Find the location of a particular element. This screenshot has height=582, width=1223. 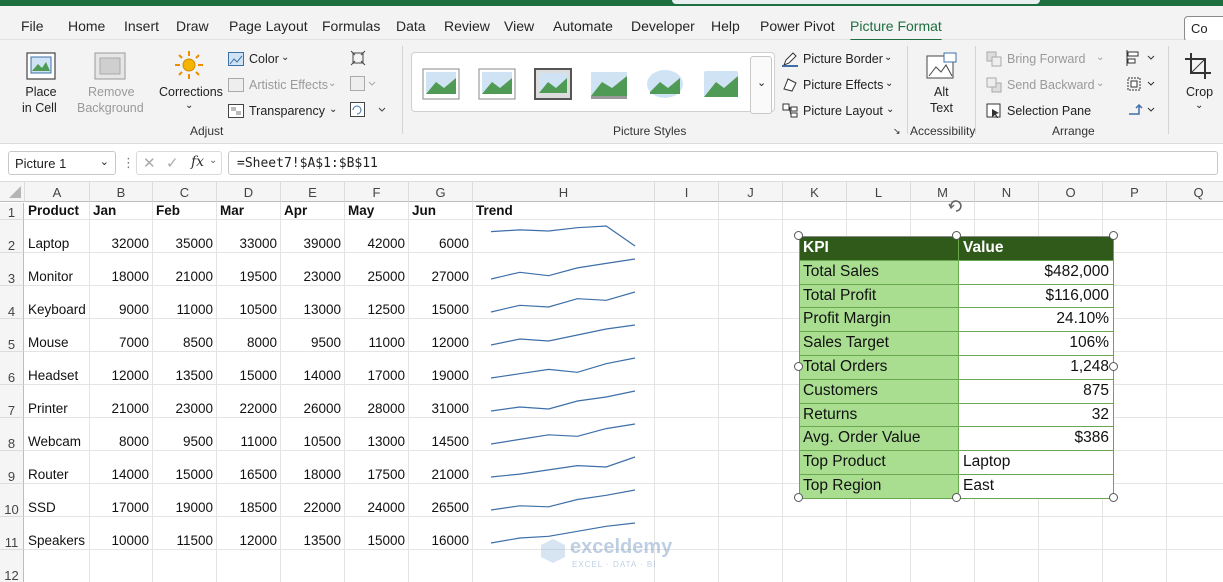

product-cell: Printer is located at coordinates (48, 408).